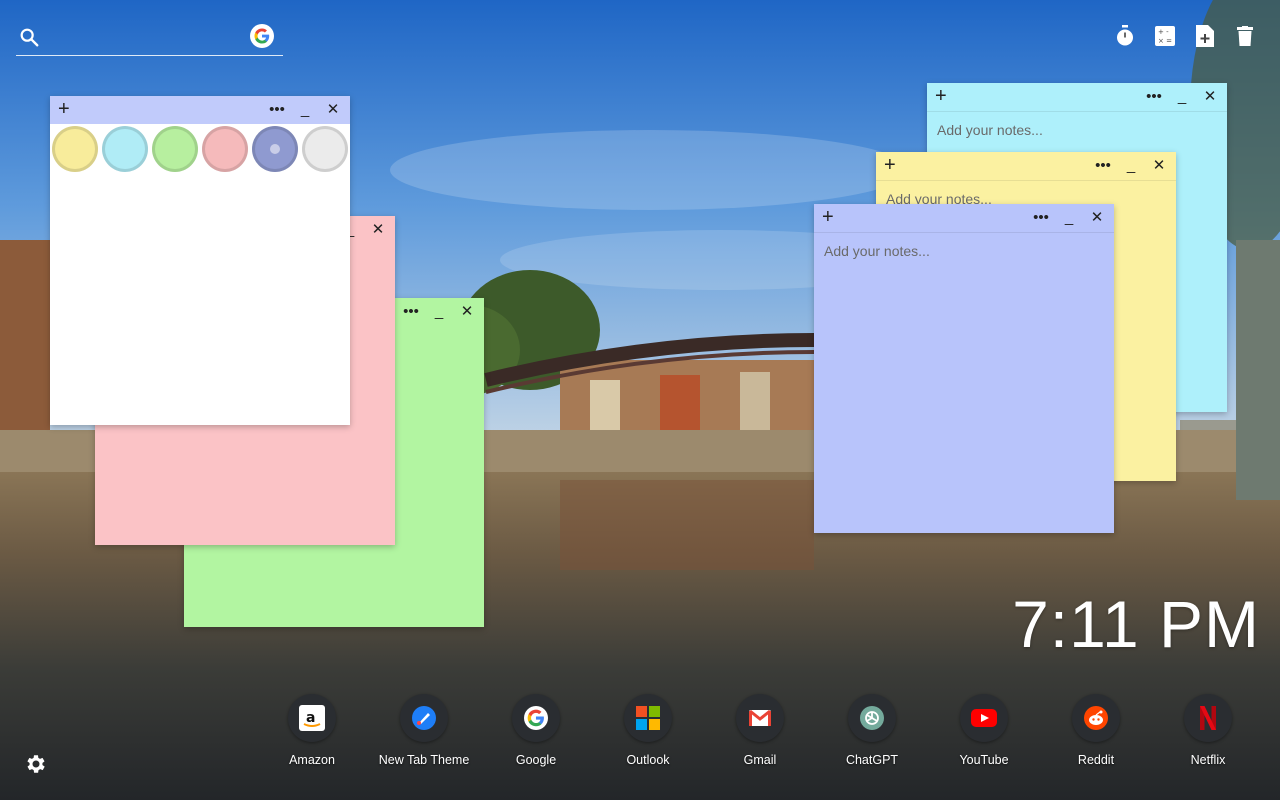  What do you see at coordinates (200, 149) in the screenshot?
I see `color-picker` at bounding box center [200, 149].